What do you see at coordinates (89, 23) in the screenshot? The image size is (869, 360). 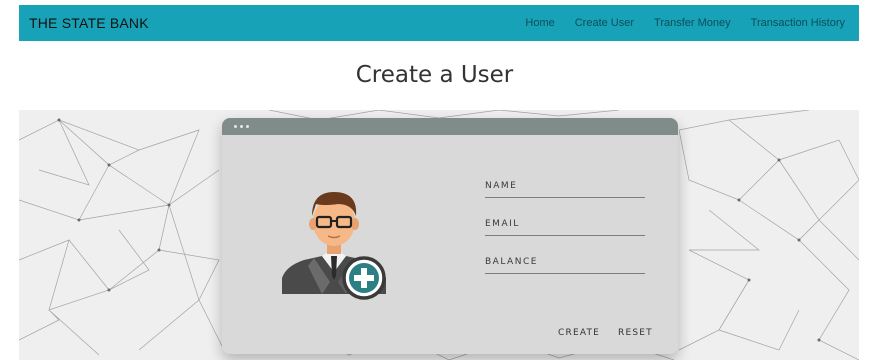 I see `brand-logo: THE STATE BANK` at bounding box center [89, 23].